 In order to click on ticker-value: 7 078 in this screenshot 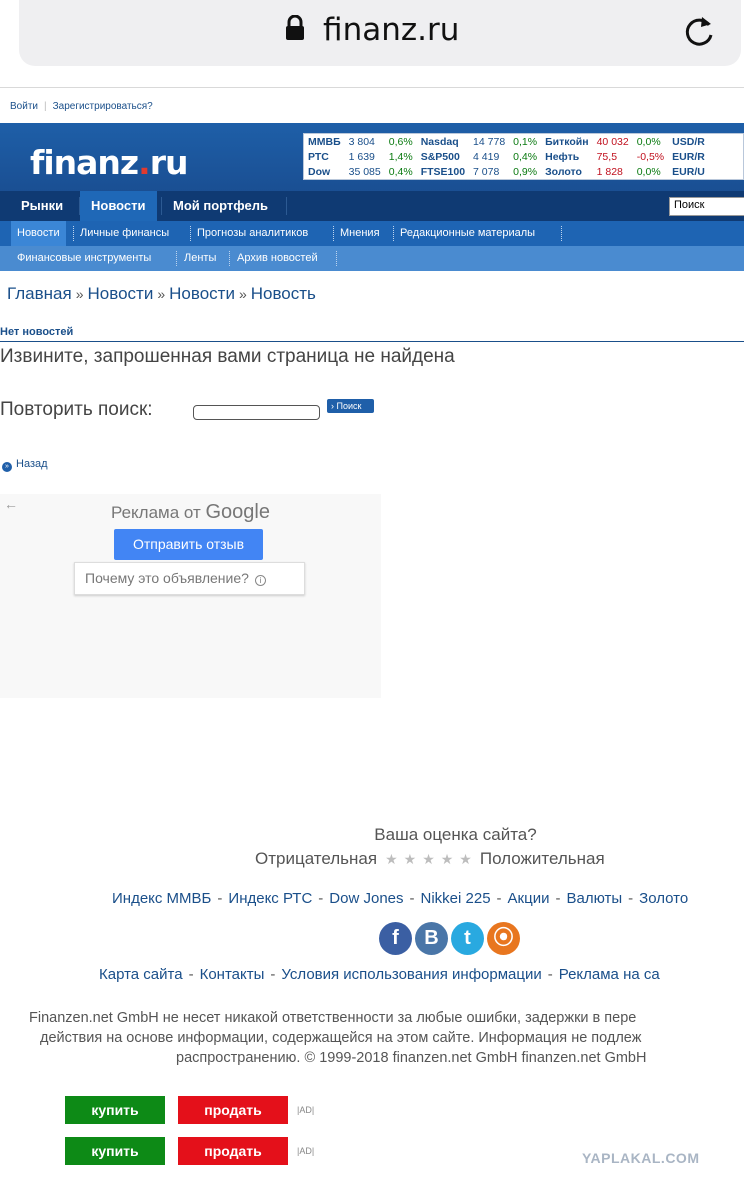, I will do `click(486, 171)`.